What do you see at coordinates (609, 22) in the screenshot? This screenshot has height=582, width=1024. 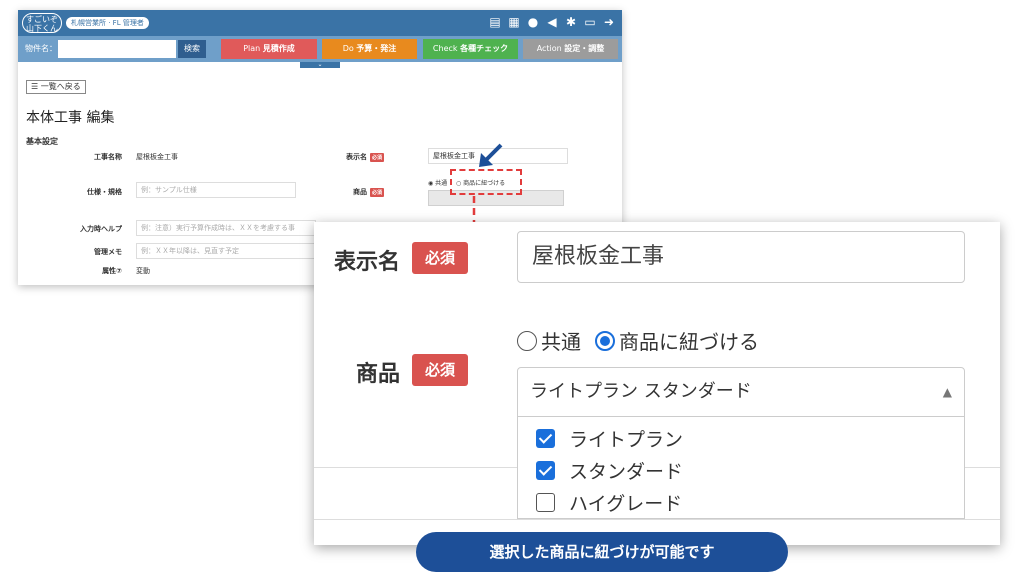 I see `logout-icon: ➜` at bounding box center [609, 22].